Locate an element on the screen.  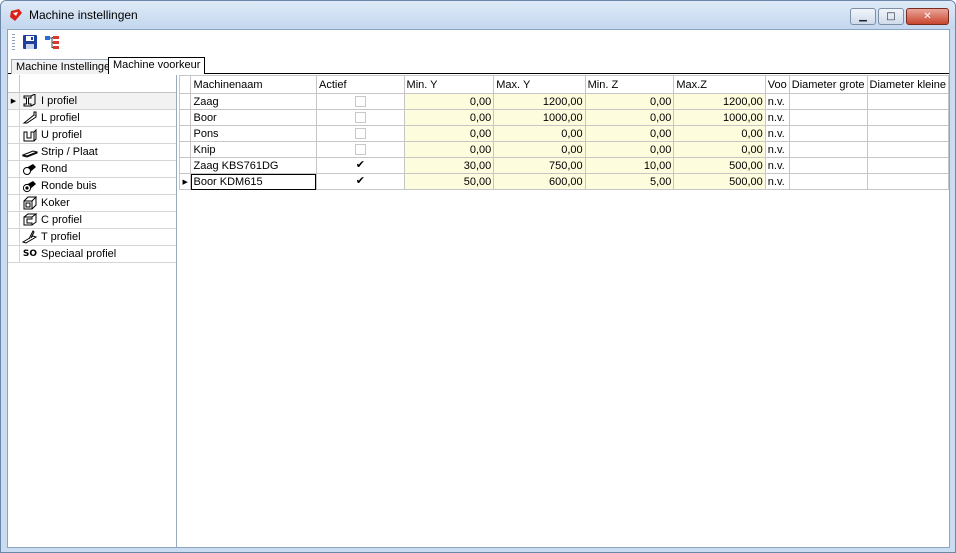
cell-max-y: 1200,00 is located at coordinates (539, 101).